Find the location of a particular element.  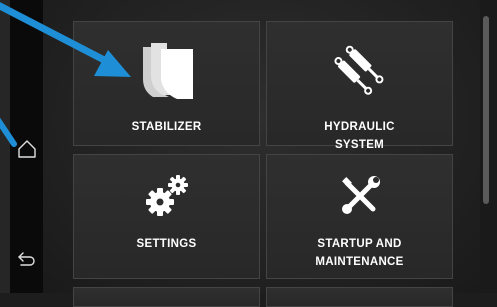

left-edge is located at coordinates (5, 146).